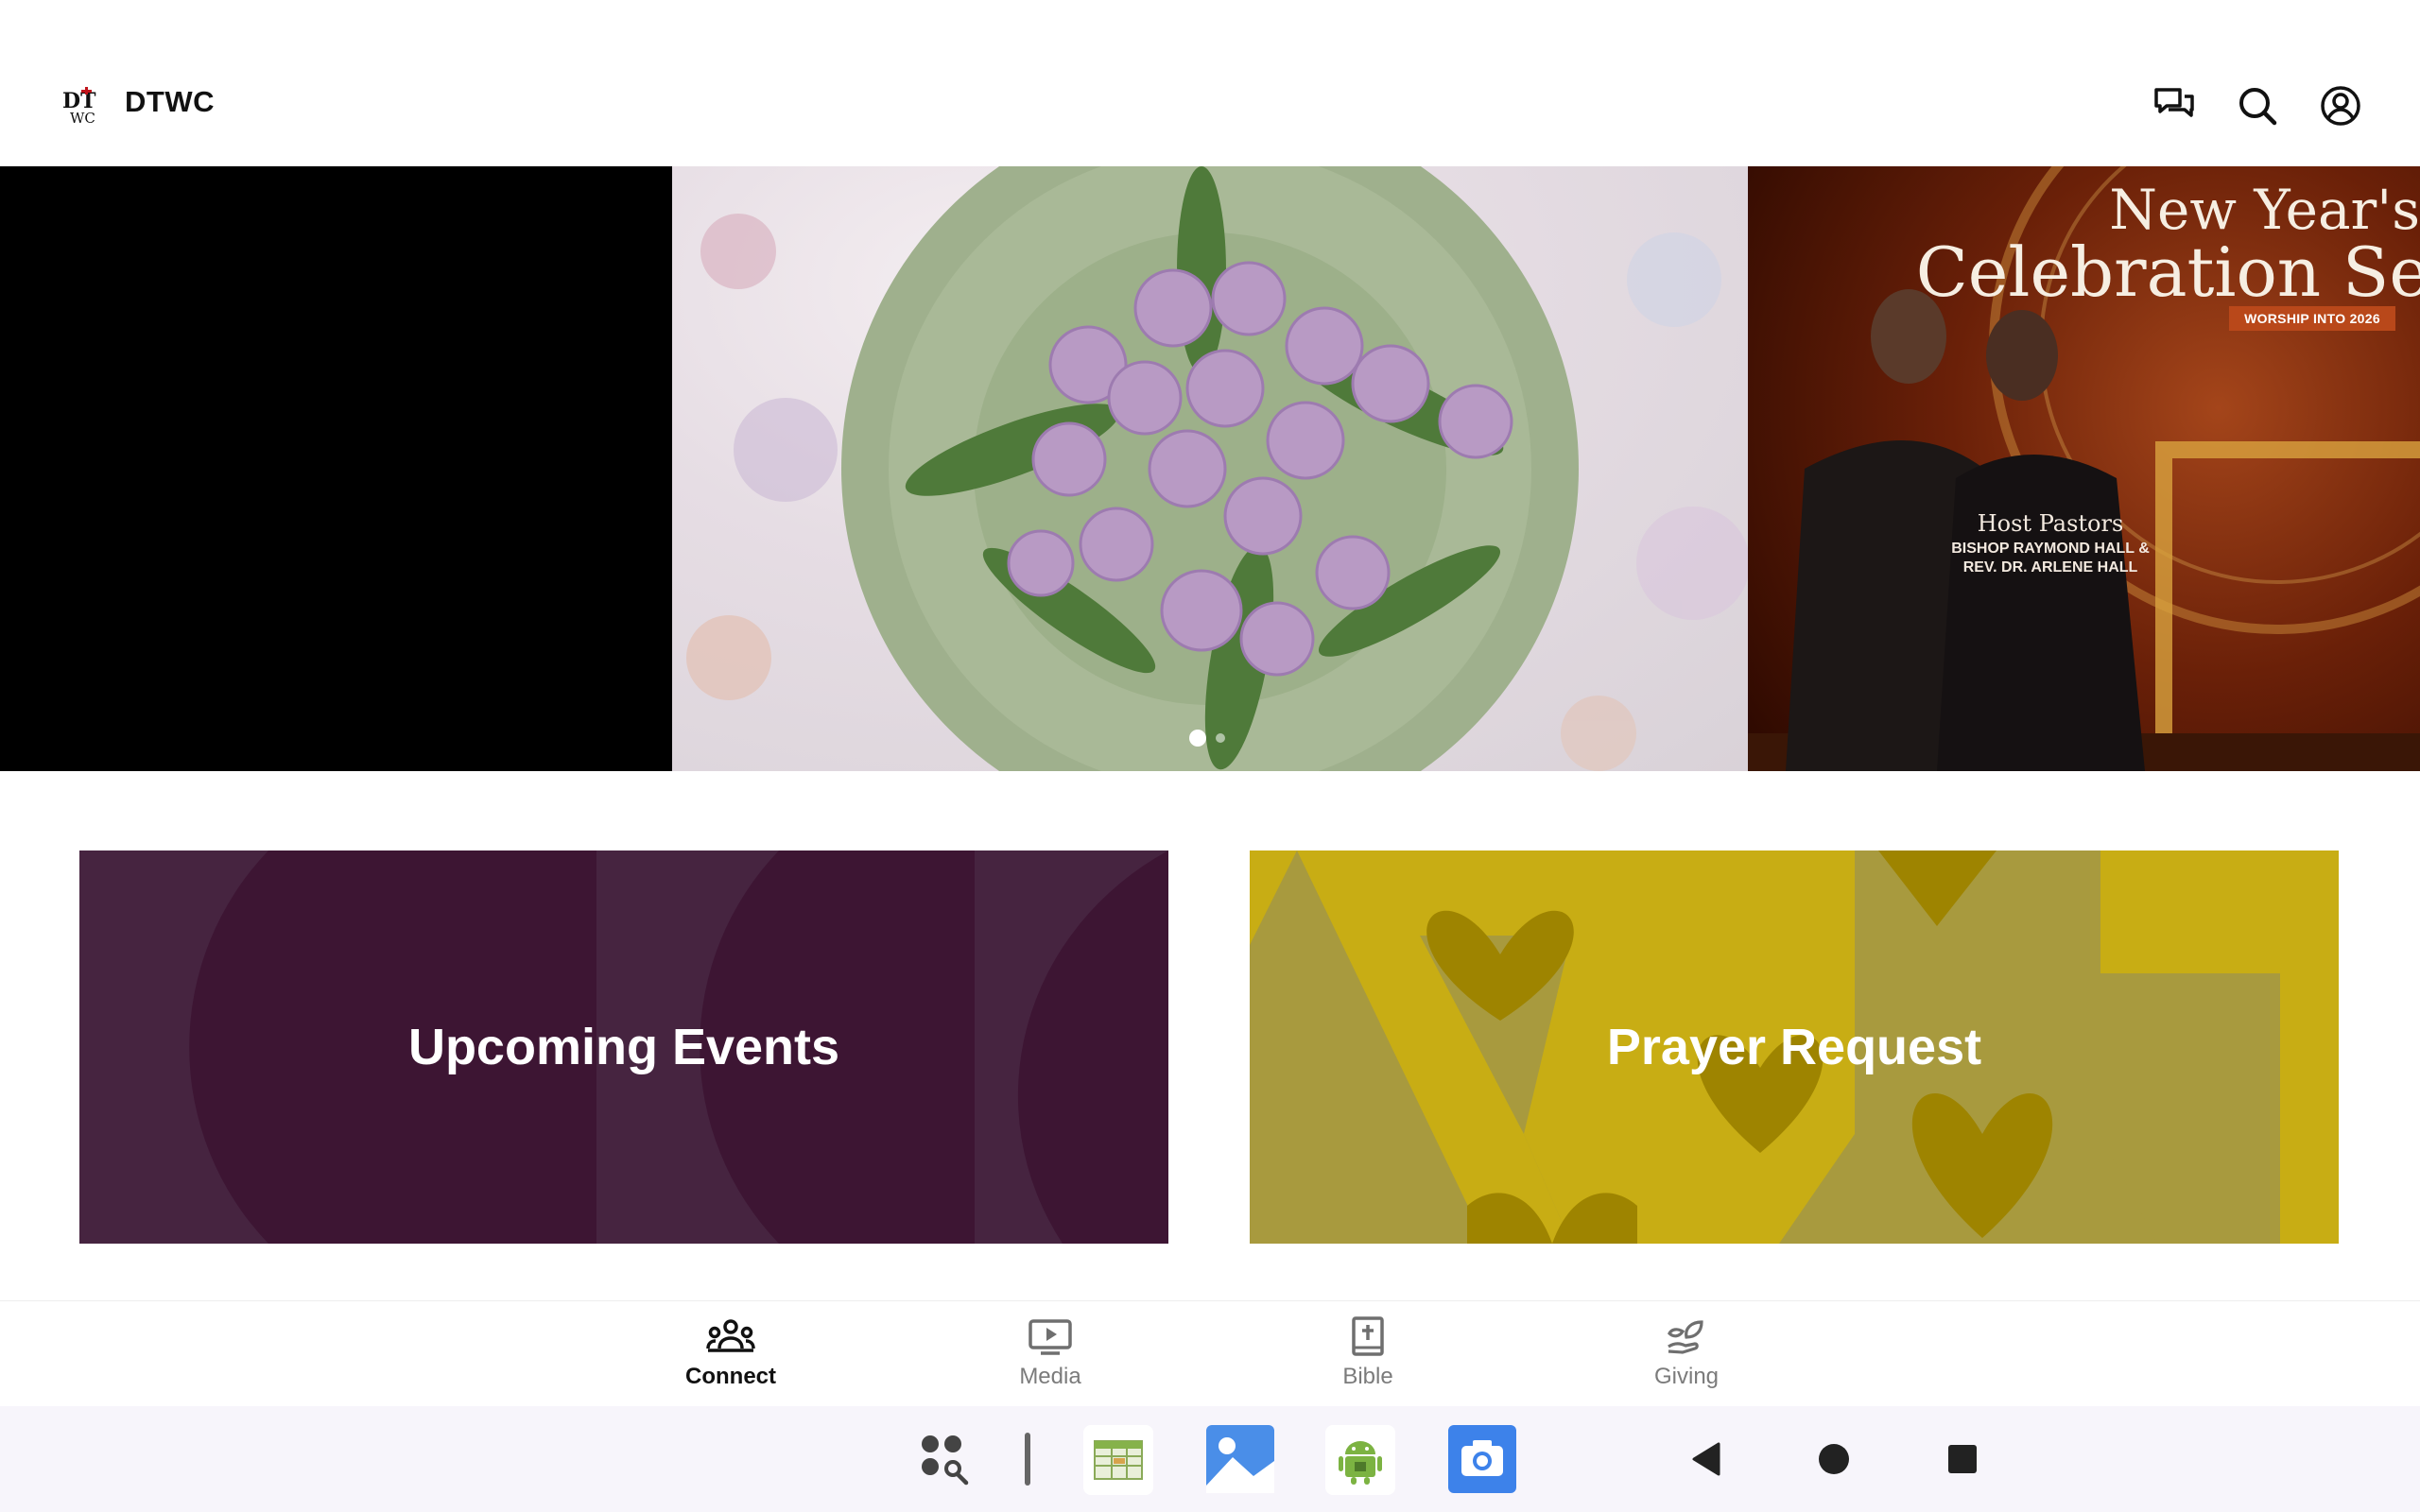 This screenshot has width=2420, height=1512. What do you see at coordinates (1687, 1376) in the screenshot?
I see `nav-label-giving: Giving` at bounding box center [1687, 1376].